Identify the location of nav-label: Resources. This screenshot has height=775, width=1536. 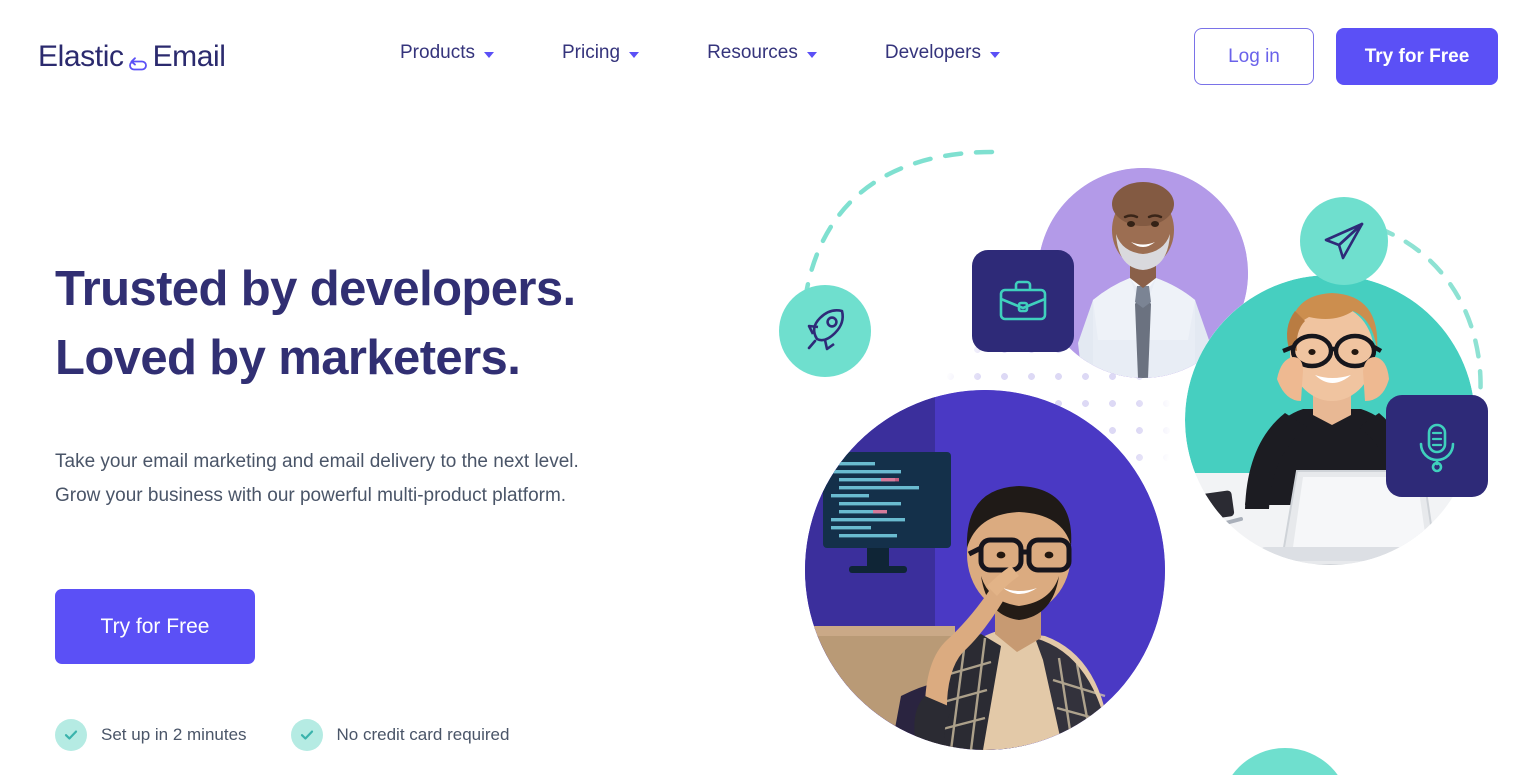
(752, 52).